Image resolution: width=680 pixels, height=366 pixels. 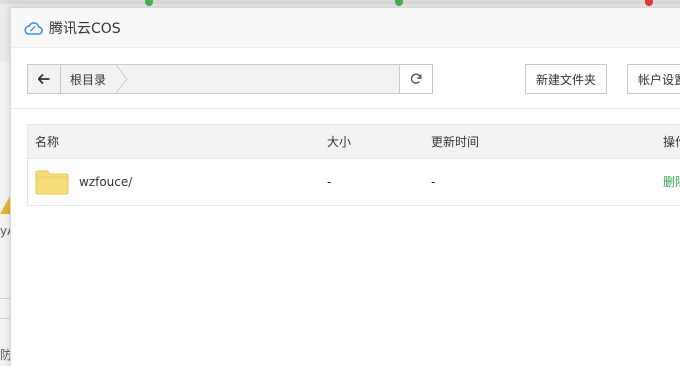 I want to click on toolbar-divider, so click(x=345, y=108).